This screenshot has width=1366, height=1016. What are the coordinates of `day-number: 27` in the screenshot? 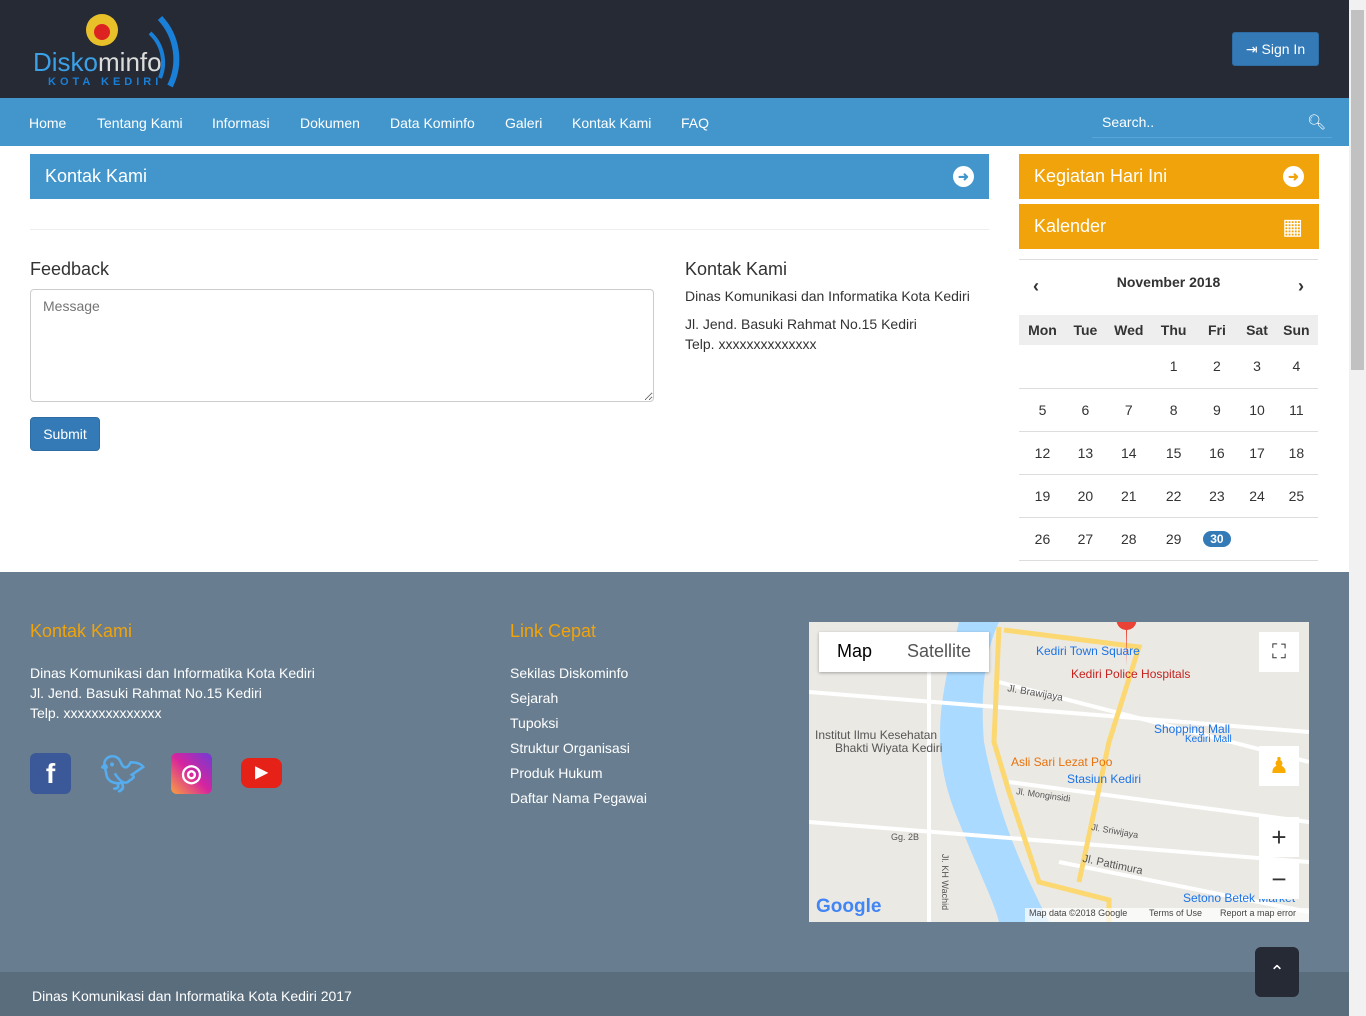 It's located at (1085, 538).